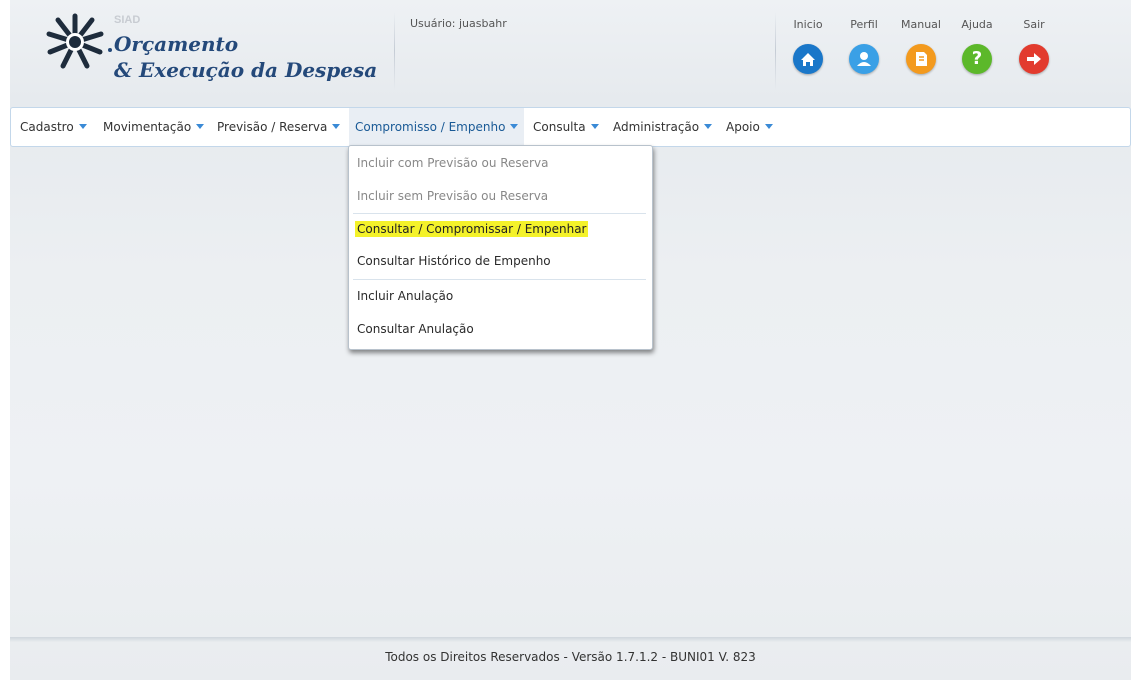 The height and width of the screenshot is (680, 1132). Describe the element at coordinates (454, 261) in the screenshot. I see `dropdown-item-consultar-historico: Consultar Histórico de Empenho` at that location.